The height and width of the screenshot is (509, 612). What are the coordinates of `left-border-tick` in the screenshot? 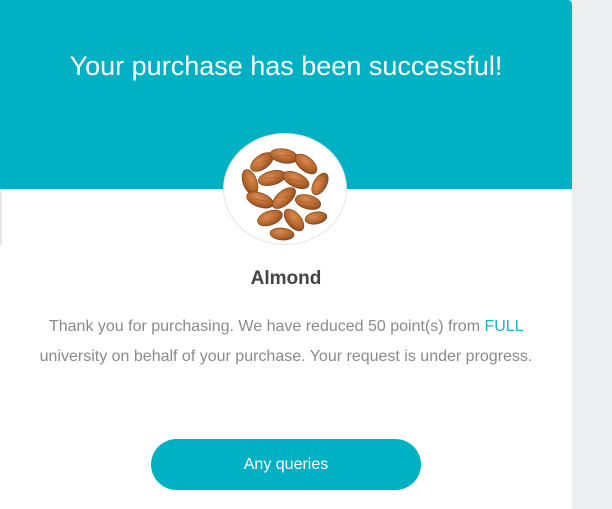 It's located at (1, 217).